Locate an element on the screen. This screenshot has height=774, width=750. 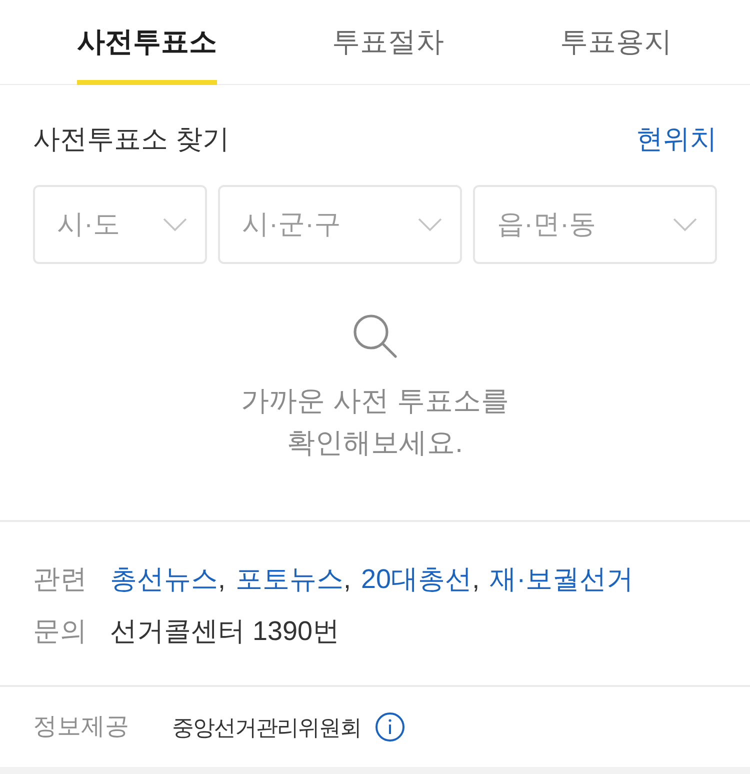
inquiry-value: 선거콜센터 1390번 is located at coordinates (225, 631).